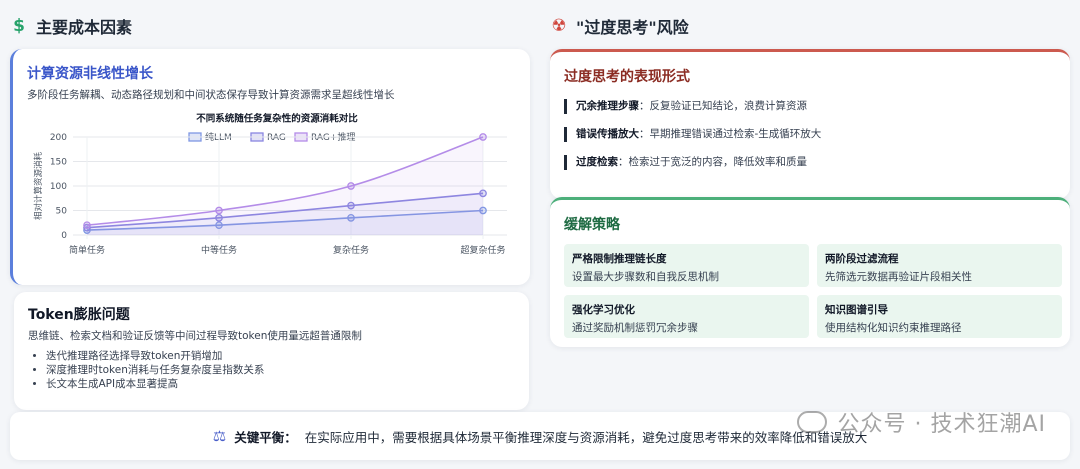 This screenshot has height=469, width=1080. What do you see at coordinates (276, 138) in the screenshot?
I see `legend-label: RAG` at bounding box center [276, 138].